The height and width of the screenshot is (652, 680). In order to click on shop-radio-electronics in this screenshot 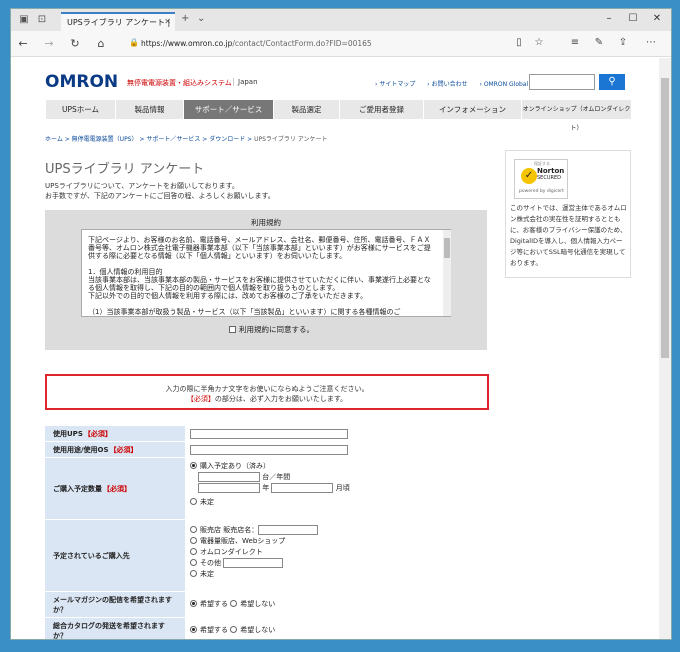, I will do `click(193, 540)`.